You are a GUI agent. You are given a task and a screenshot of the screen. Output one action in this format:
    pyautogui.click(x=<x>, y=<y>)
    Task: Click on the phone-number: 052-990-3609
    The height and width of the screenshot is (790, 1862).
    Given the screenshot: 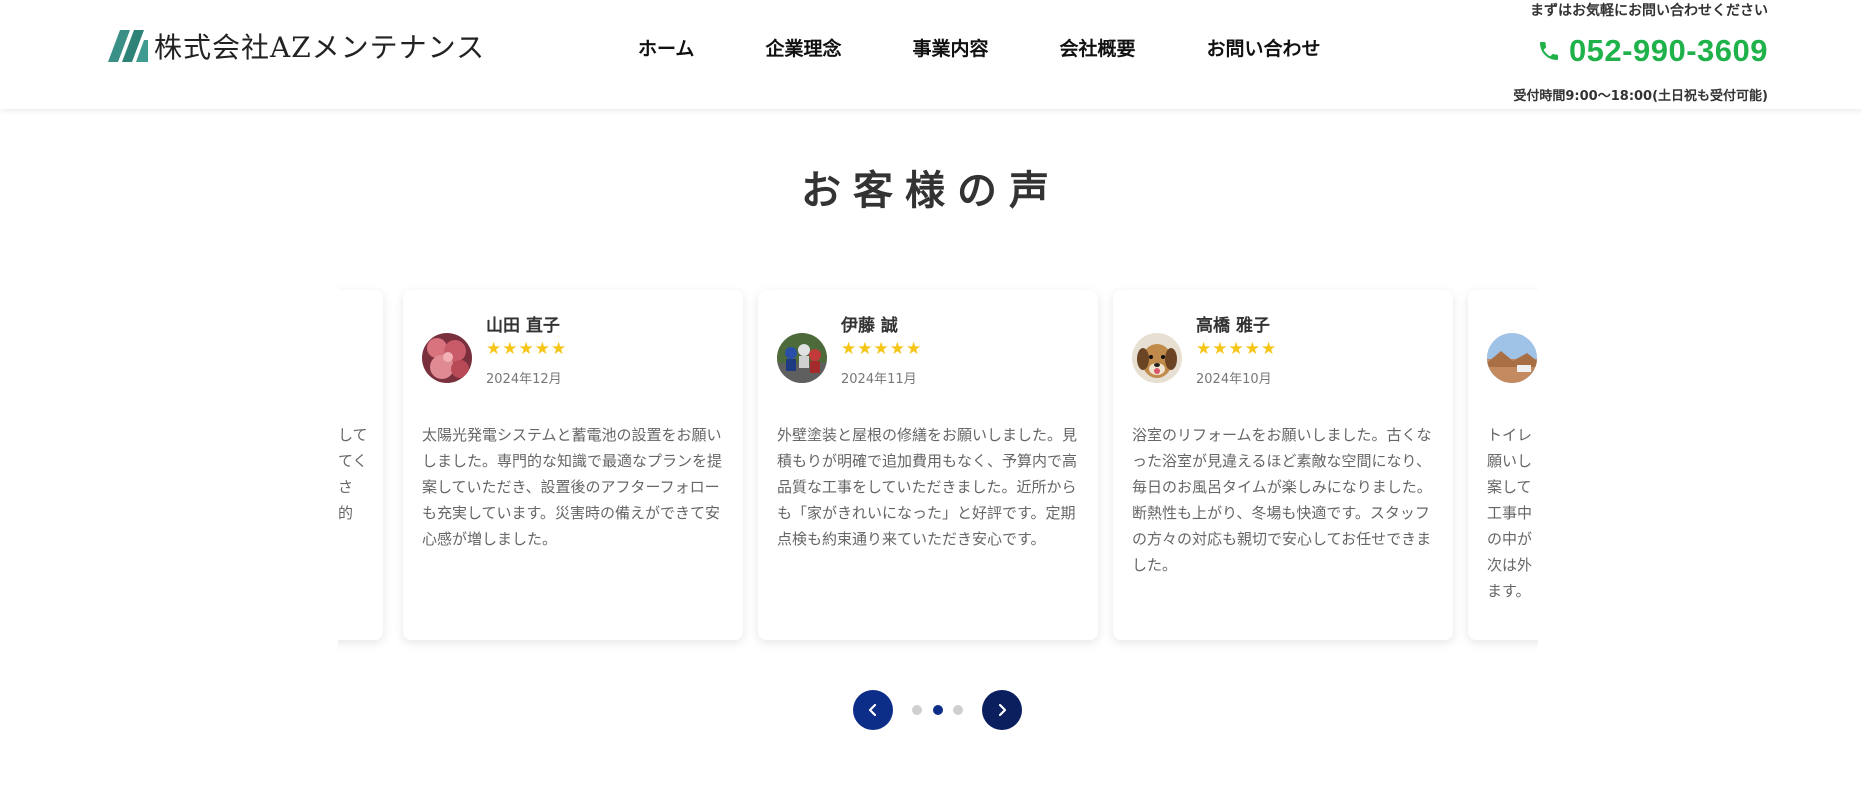 What is the action you would take?
    pyautogui.click(x=1668, y=50)
    